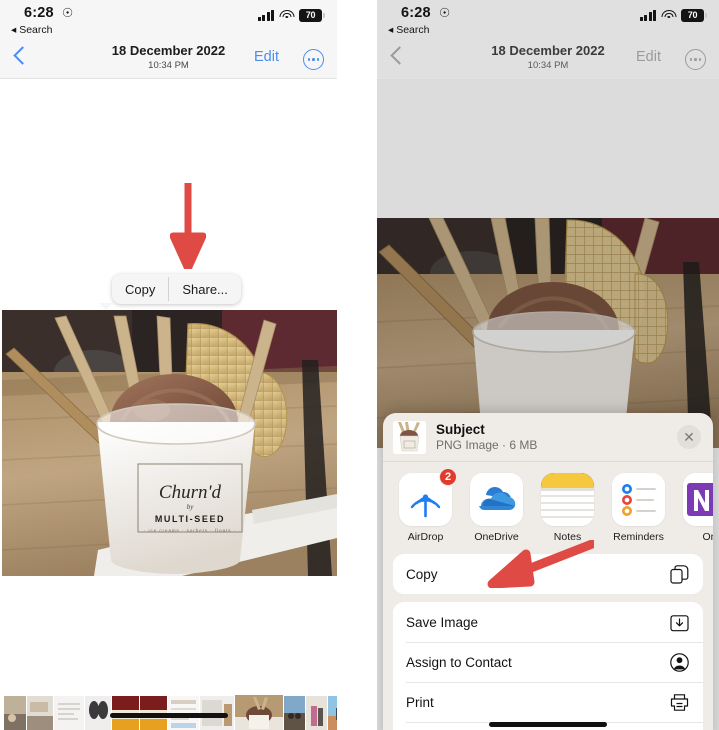 This screenshot has width=719, height=730. What do you see at coordinates (689, 437) in the screenshot?
I see `close-x-icon: ✕` at bounding box center [689, 437].